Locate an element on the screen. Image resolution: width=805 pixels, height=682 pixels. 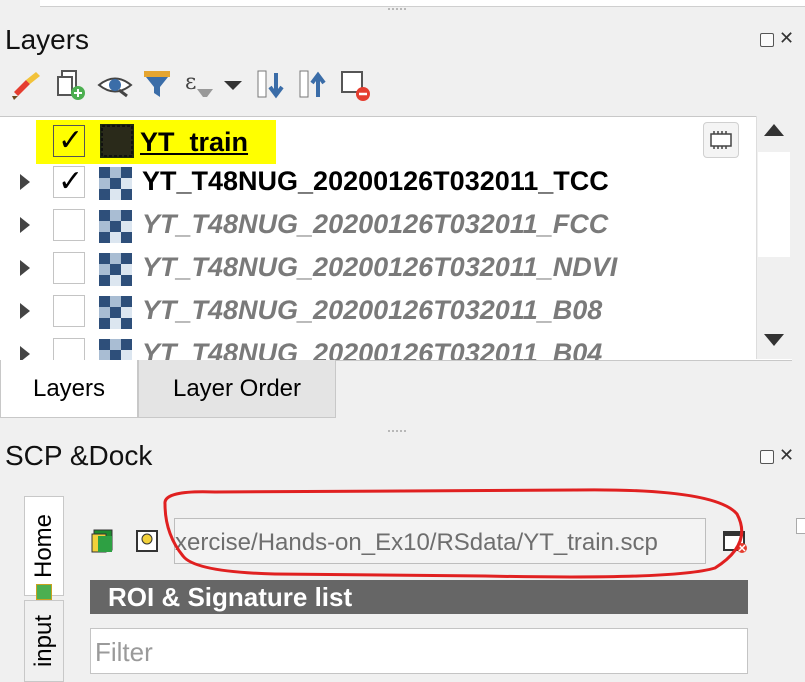
layer-name: YT_T48NUG_20200126T032011_B04 is located at coordinates (372, 349).